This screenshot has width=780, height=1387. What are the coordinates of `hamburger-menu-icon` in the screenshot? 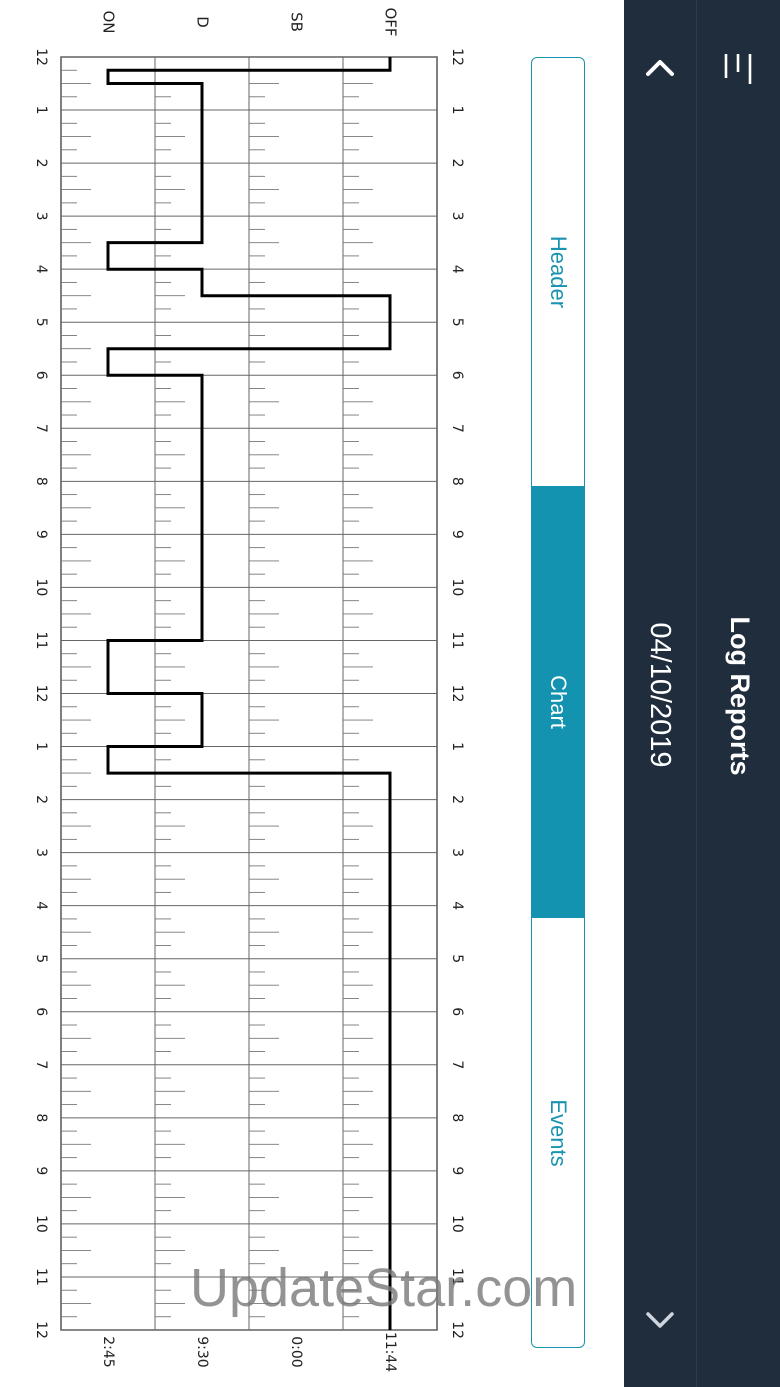 It's located at (738, 66).